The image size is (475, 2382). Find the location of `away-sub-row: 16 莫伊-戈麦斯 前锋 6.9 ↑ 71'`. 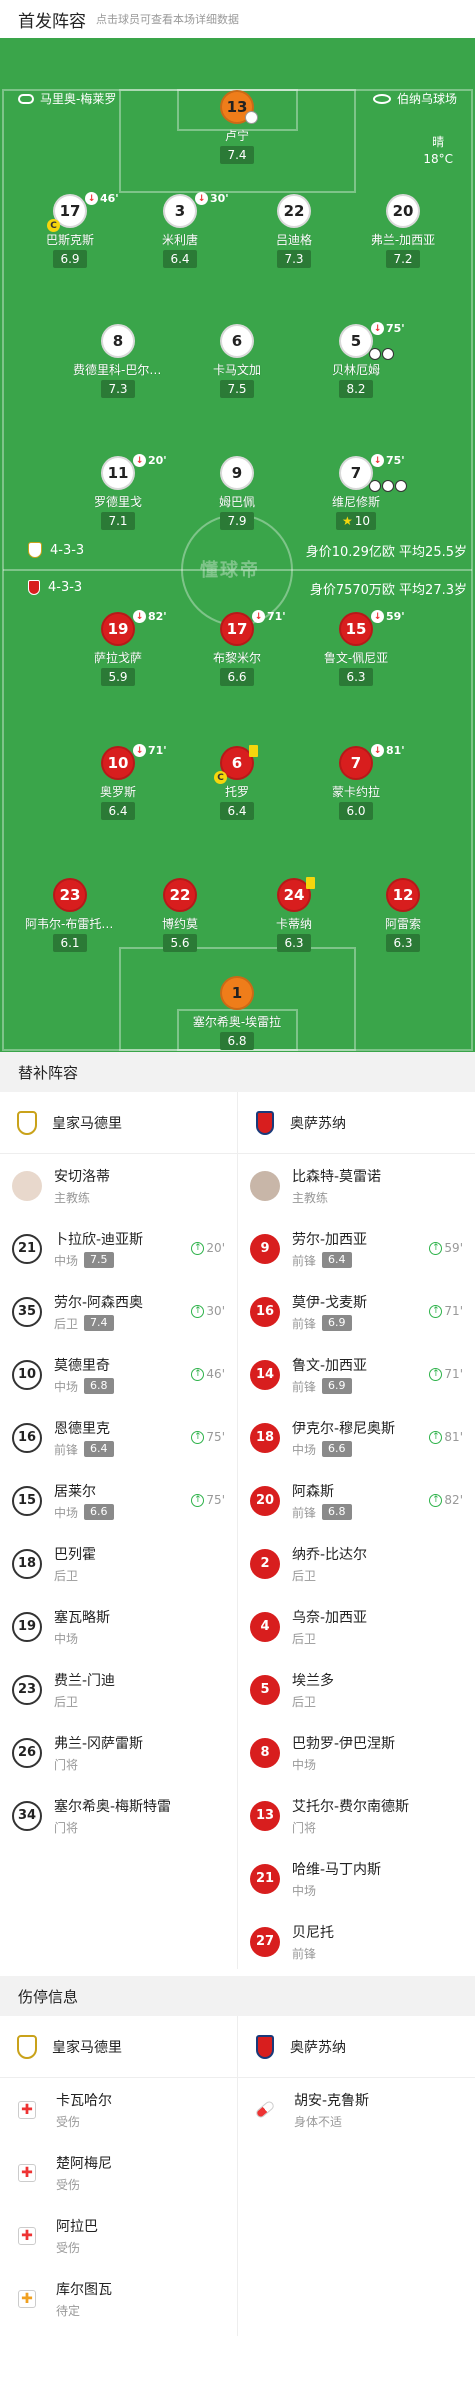

away-sub-row: 16 莫伊-戈麦斯 前锋 6.9 ↑ 71' is located at coordinates (356, 1311).